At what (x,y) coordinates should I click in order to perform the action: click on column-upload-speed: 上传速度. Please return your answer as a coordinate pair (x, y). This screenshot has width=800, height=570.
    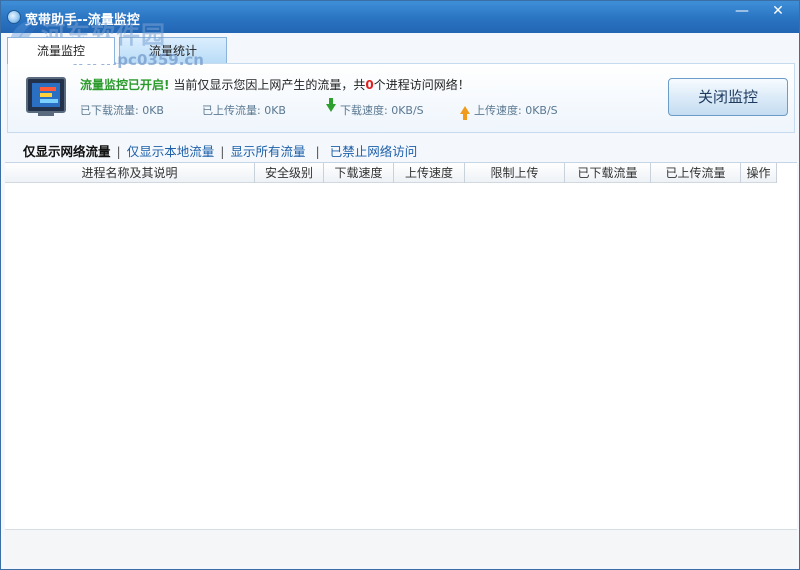
    Looking at the image, I should click on (429, 173).